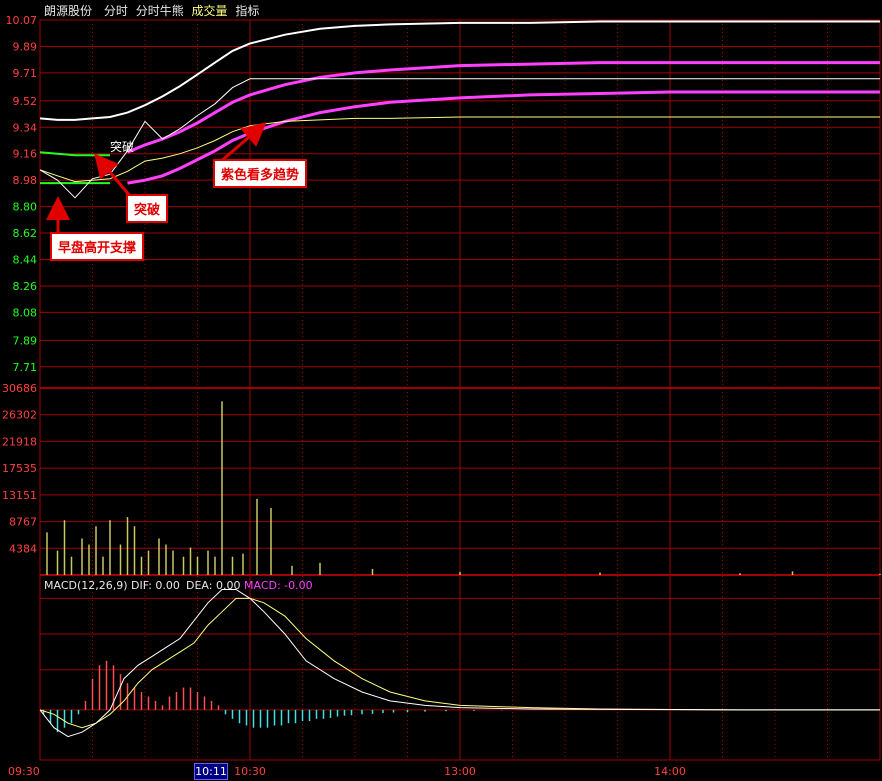 This screenshot has height=781, width=882. What do you see at coordinates (213, 585) in the screenshot?
I see `macd-legend-dea: DEA: 0.00` at bounding box center [213, 585].